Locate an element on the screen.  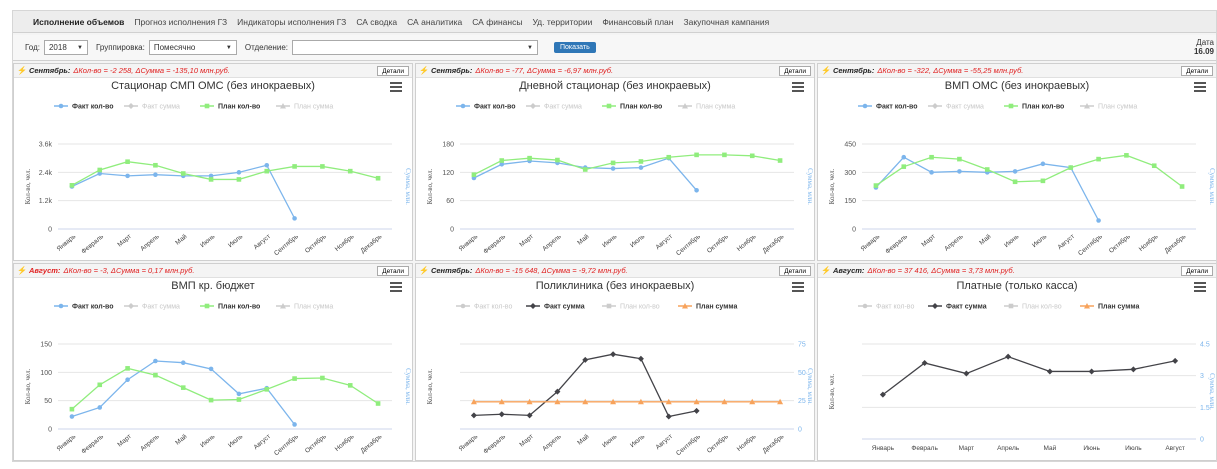
year-select: 2018 ▼ is located at coordinates (65, 47).